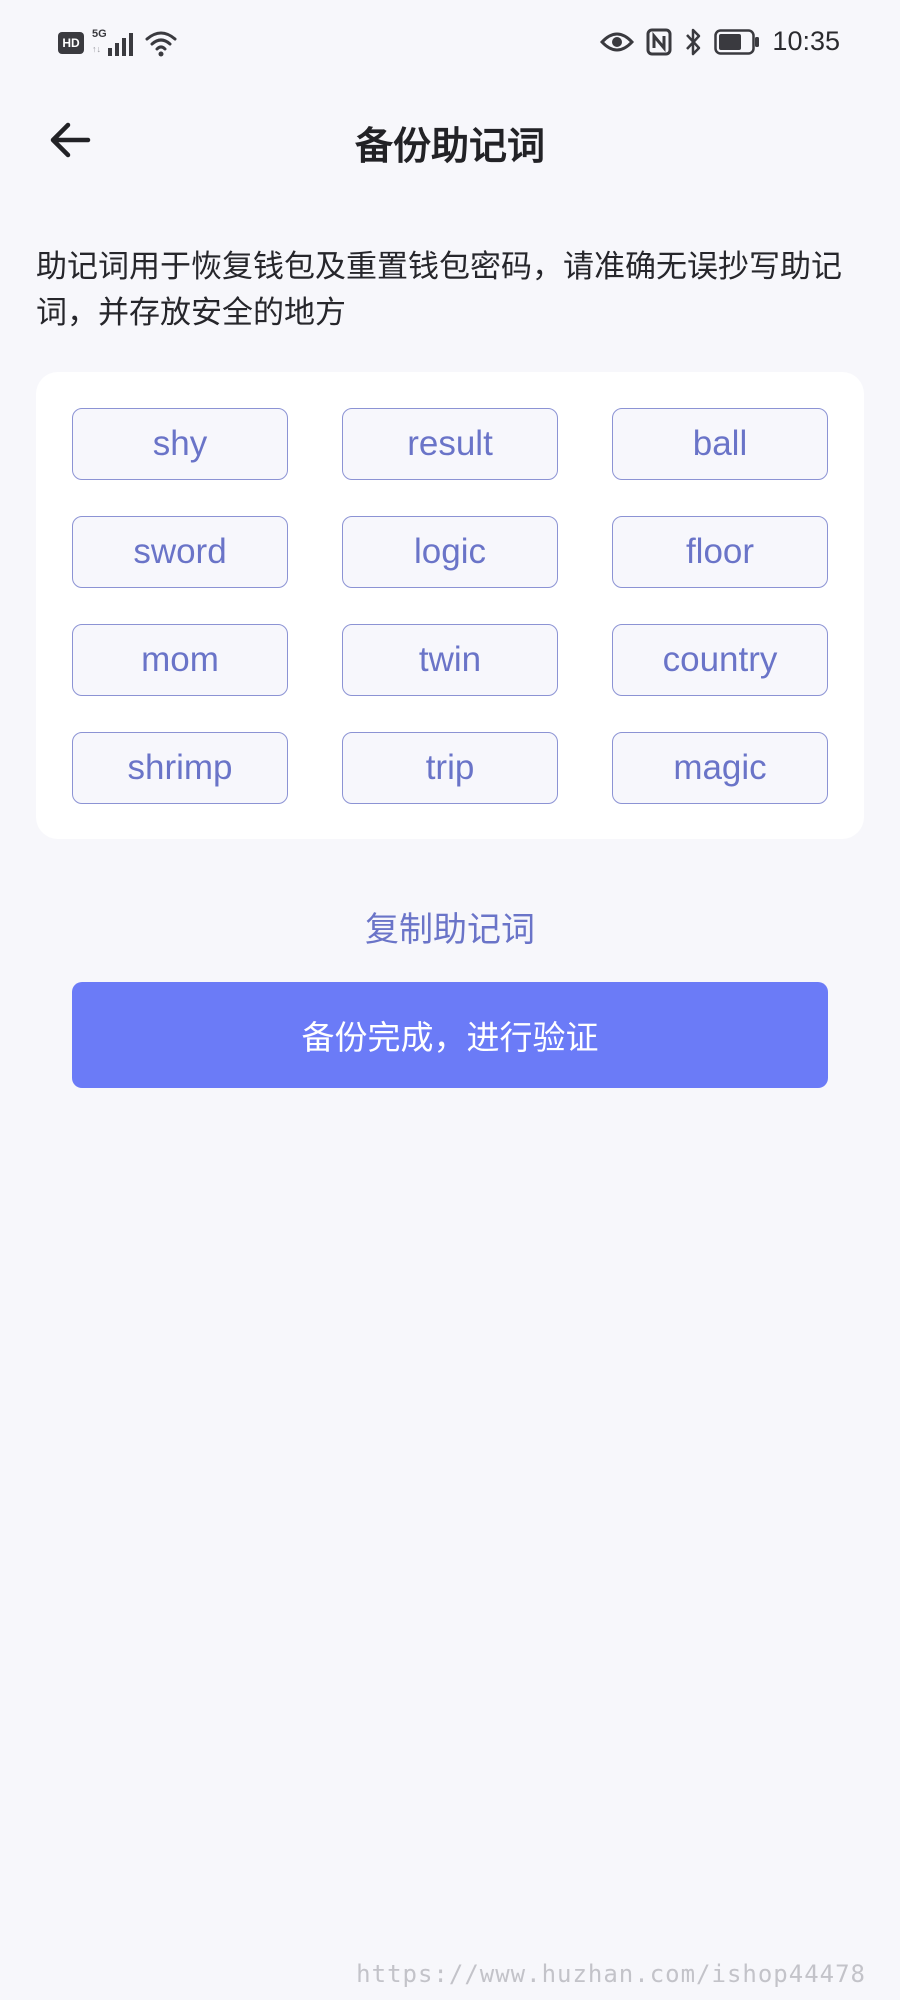  What do you see at coordinates (71, 43) in the screenshot?
I see `hd-badge: HD` at bounding box center [71, 43].